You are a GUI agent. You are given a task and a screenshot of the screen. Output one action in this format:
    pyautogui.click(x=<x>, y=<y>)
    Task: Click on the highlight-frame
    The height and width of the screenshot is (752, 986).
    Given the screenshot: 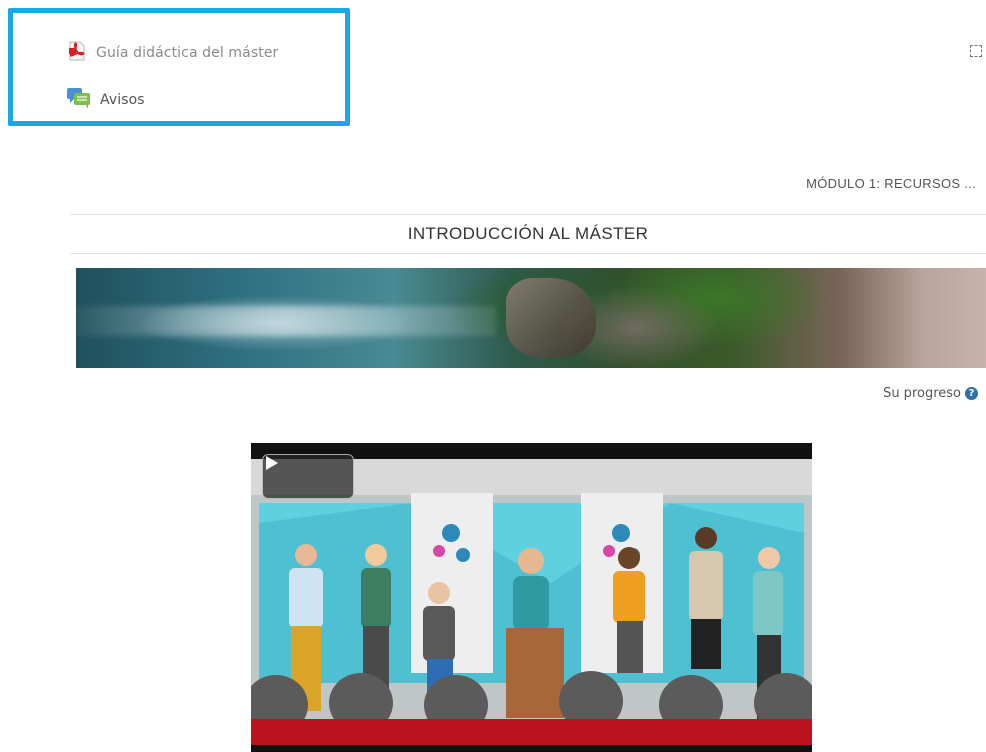 What is the action you would take?
    pyautogui.click(x=179, y=67)
    